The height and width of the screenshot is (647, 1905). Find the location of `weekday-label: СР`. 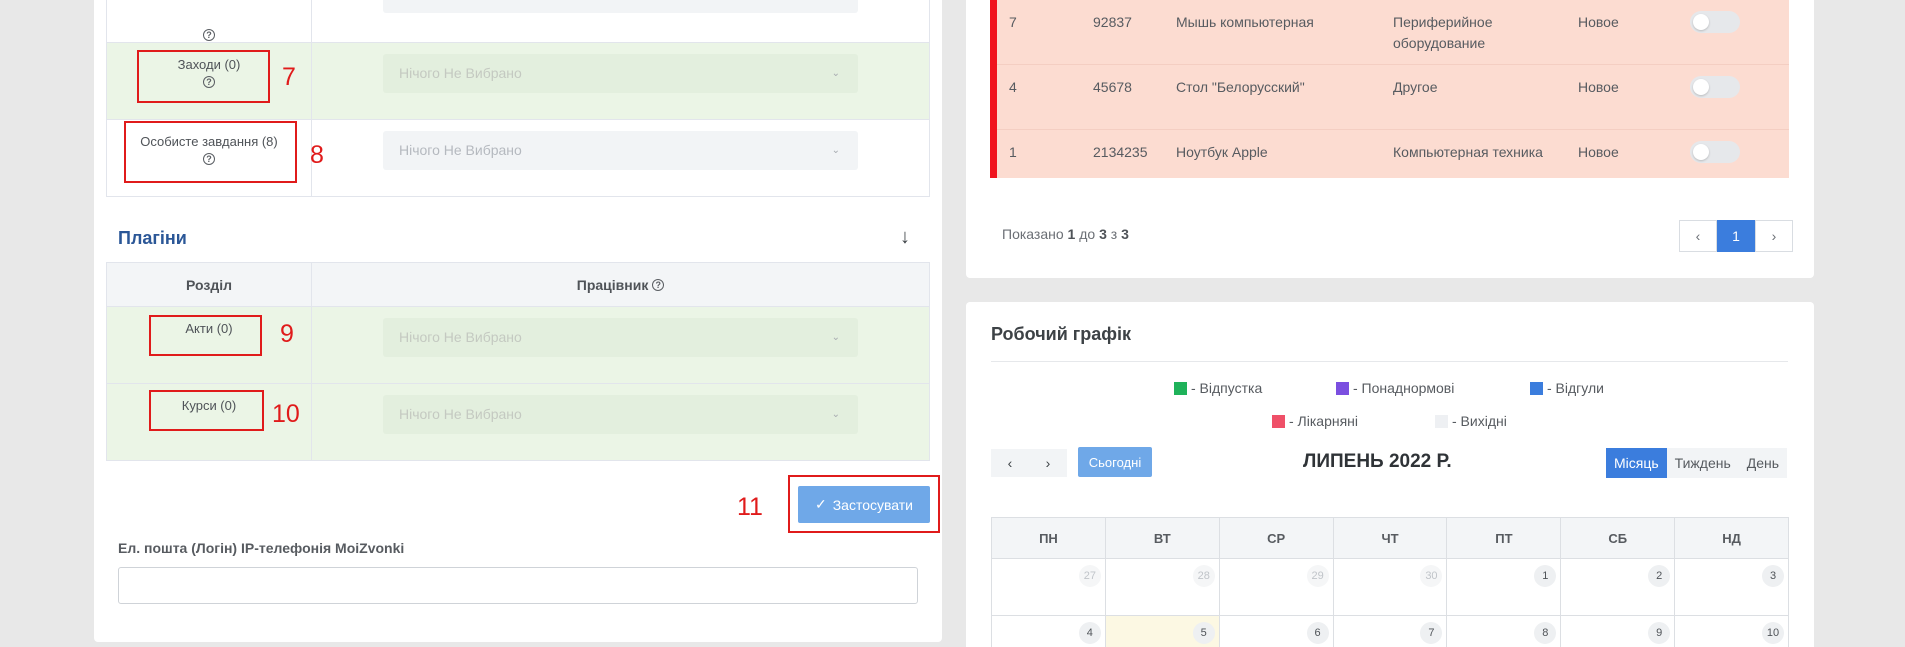

weekday-label: СР is located at coordinates (1277, 538).